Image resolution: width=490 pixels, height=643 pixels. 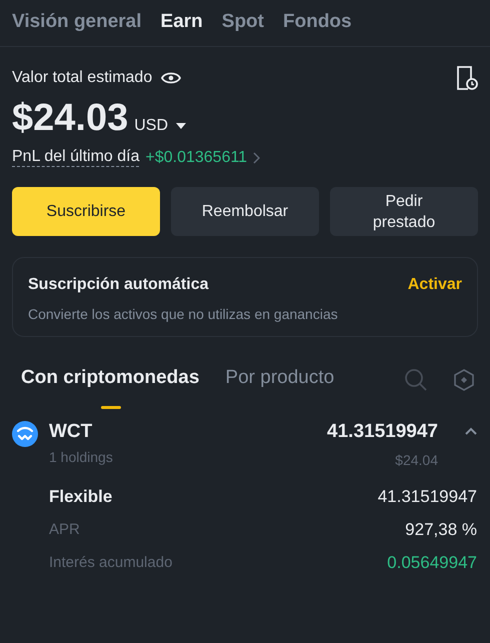 I want to click on detail-label: APR, so click(x=64, y=529).